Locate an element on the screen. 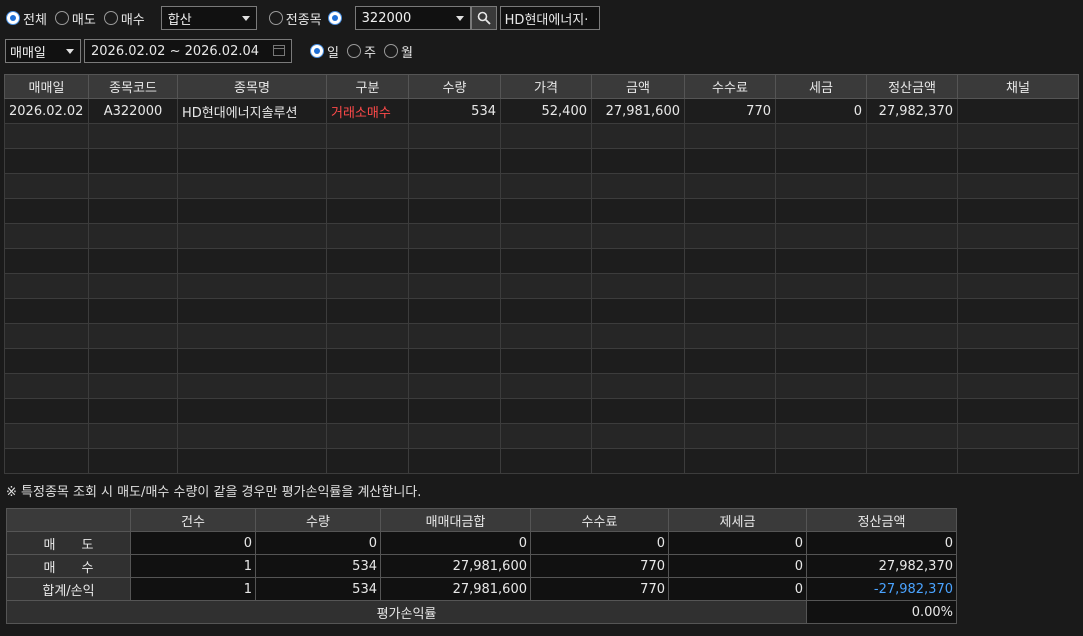  summary-col-header: 제세금 is located at coordinates (737, 520).